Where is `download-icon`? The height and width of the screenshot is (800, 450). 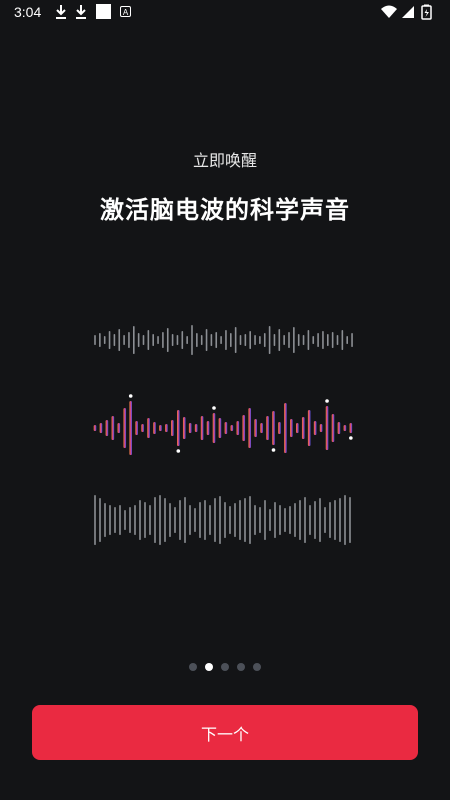
download-icon is located at coordinates (81, 12).